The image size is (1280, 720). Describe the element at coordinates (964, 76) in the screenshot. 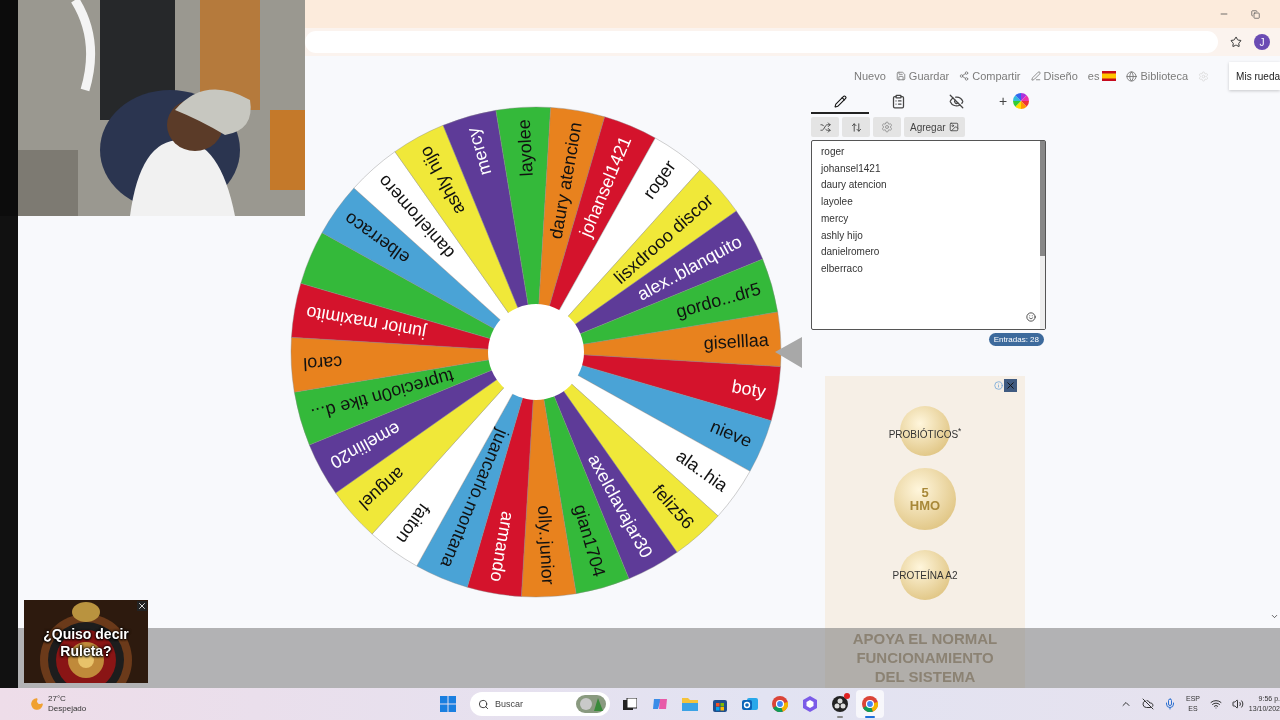

I see `share-icon` at that location.